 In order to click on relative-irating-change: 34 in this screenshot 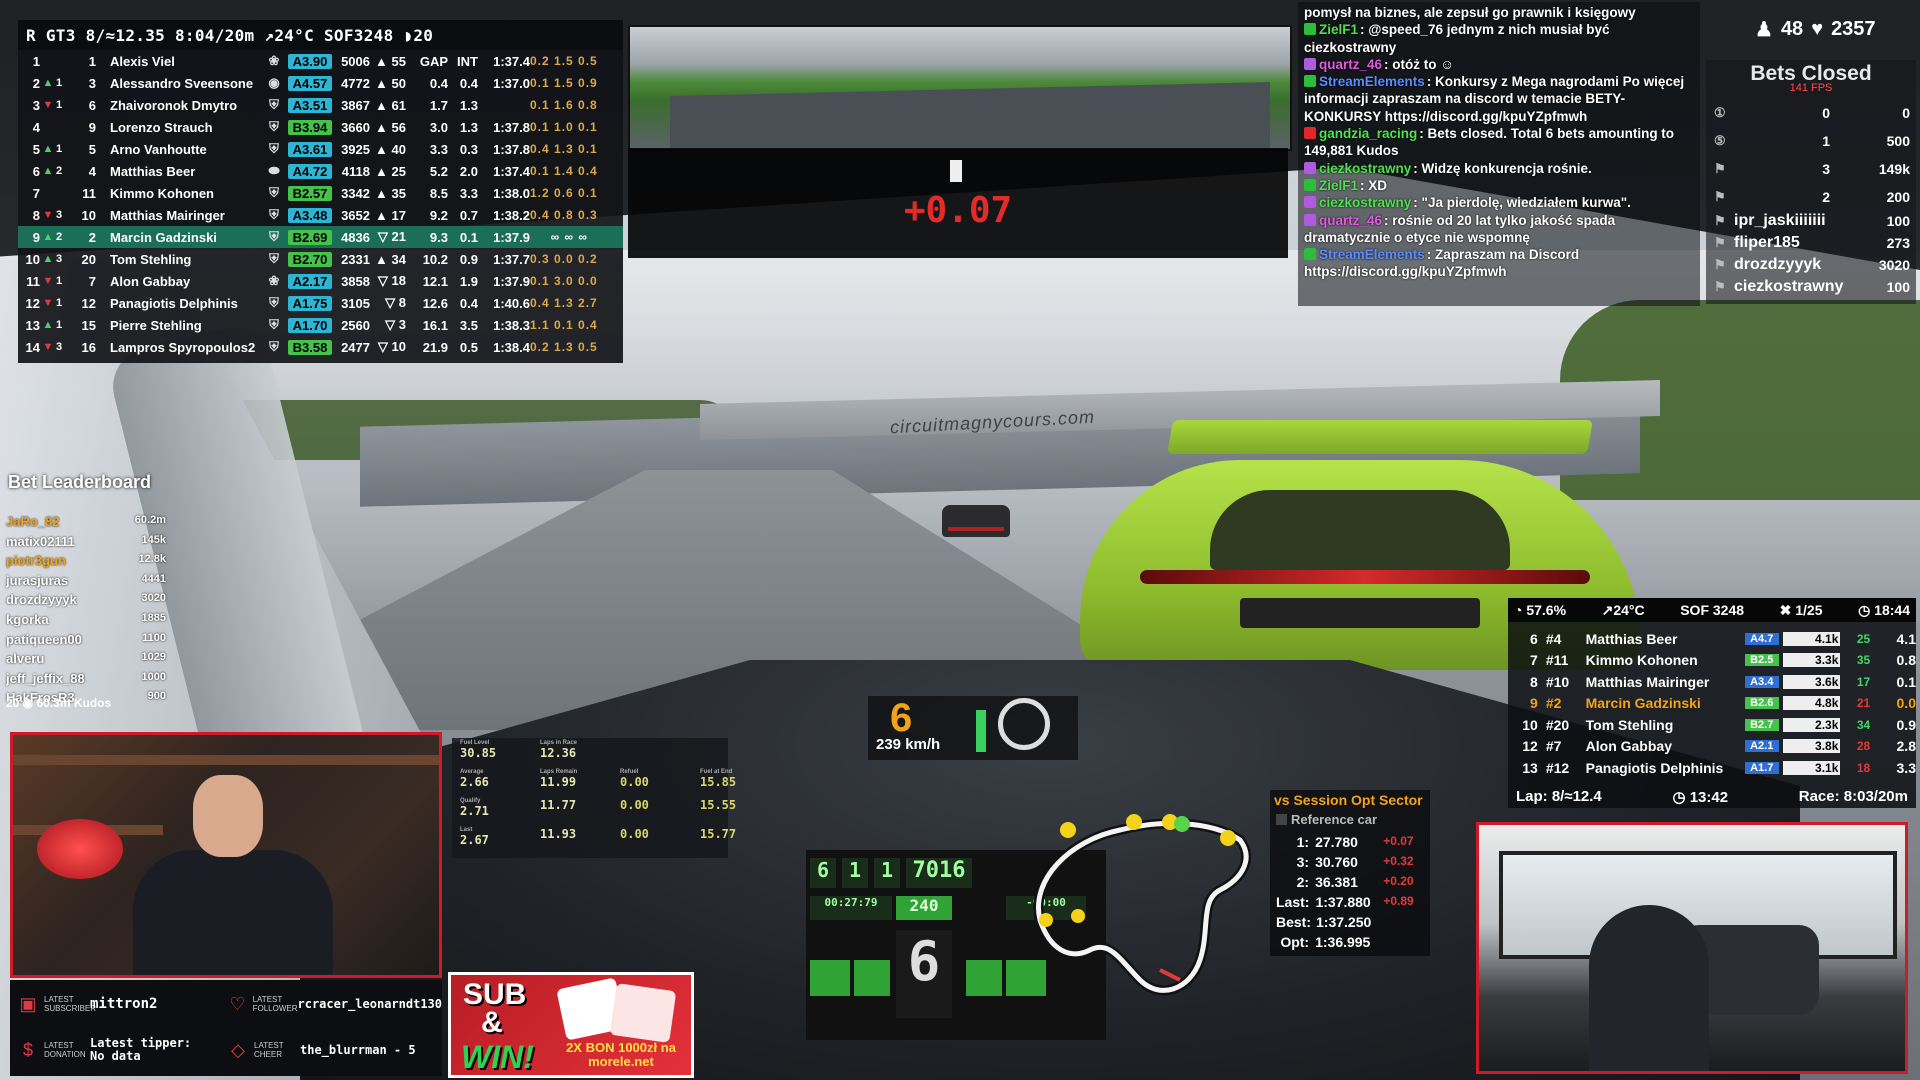, I will do `click(1863, 724)`.